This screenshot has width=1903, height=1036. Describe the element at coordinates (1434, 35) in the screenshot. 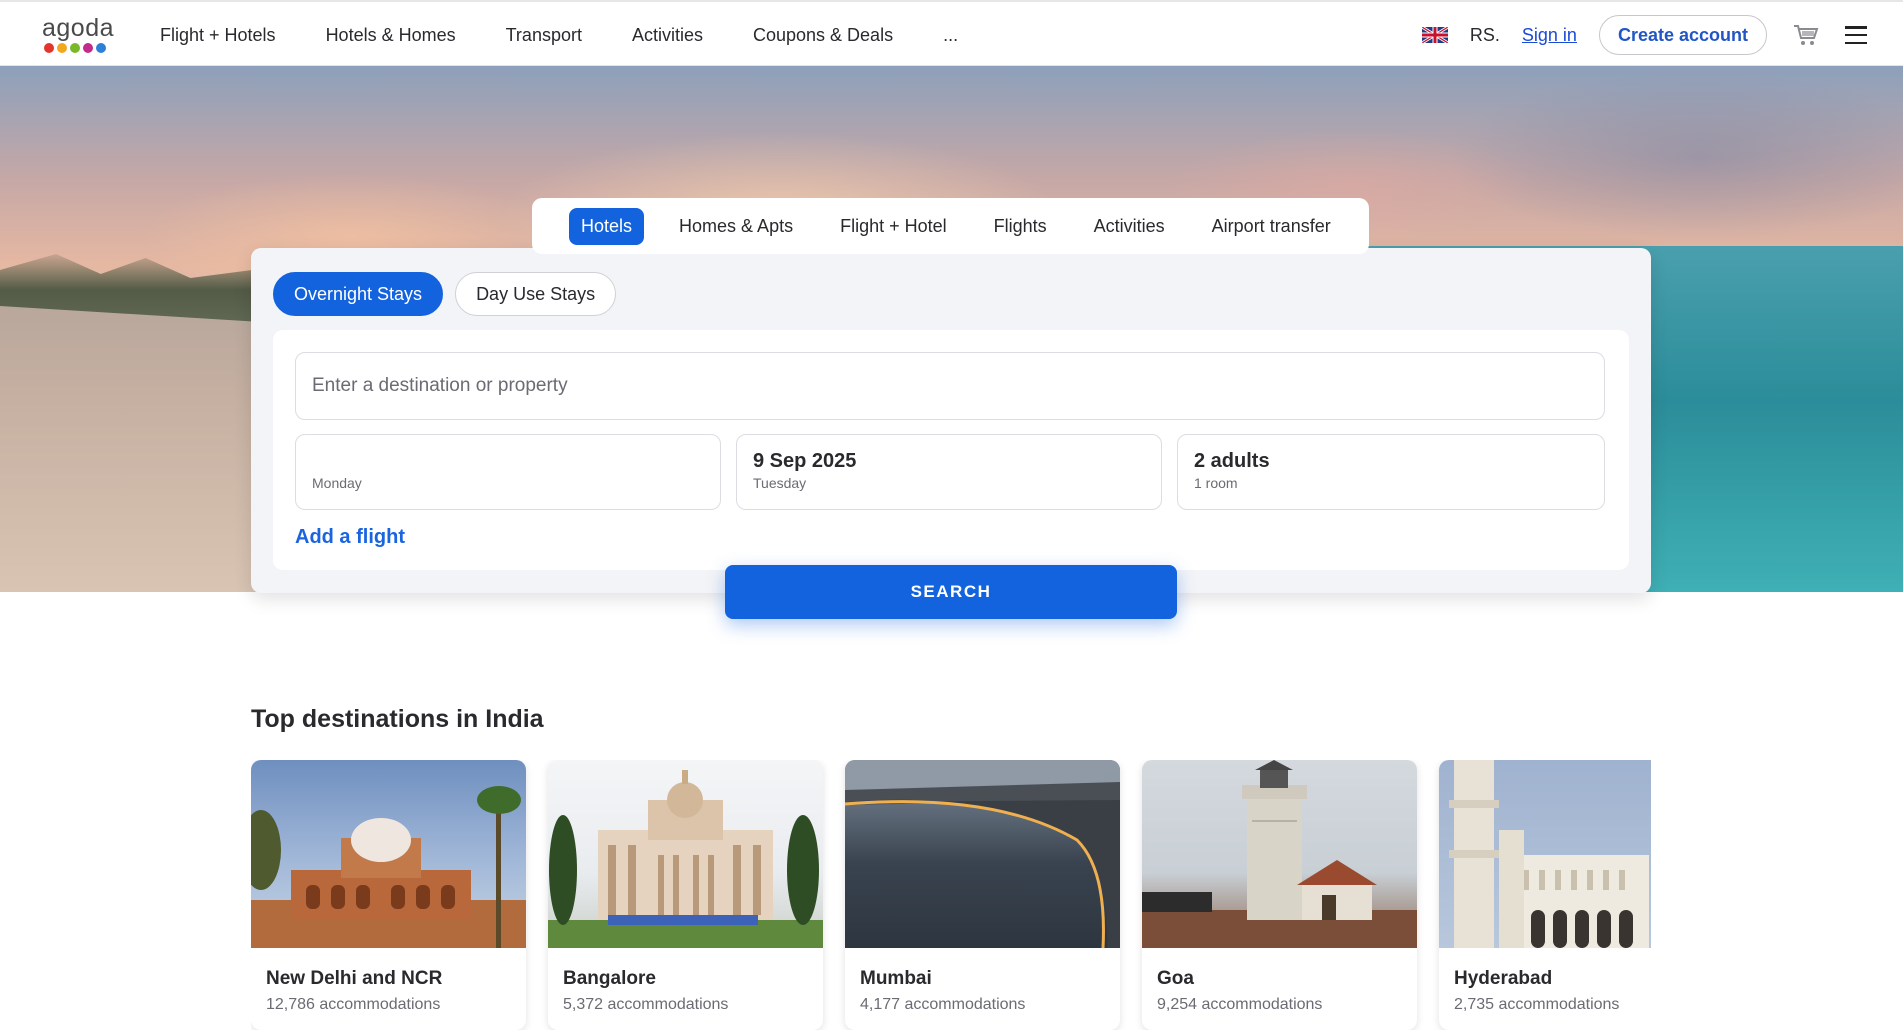

I see `uk-flag-icon` at that location.